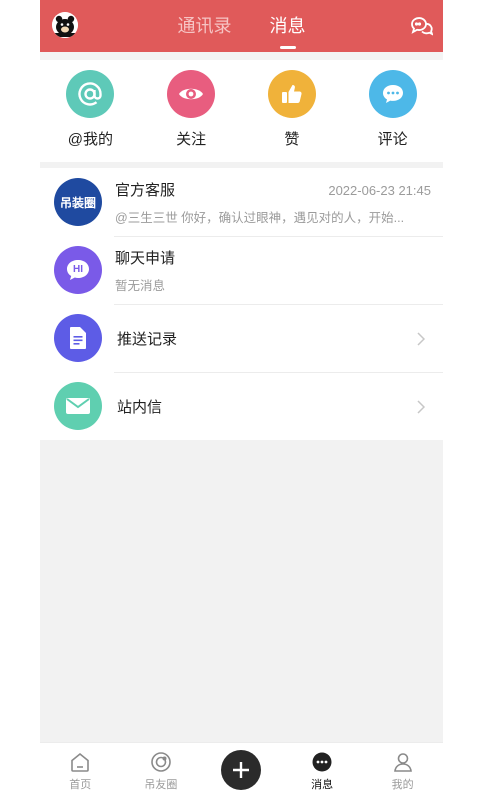 The height and width of the screenshot is (800, 480). What do you see at coordinates (90, 94) in the screenshot?
I see `at-icon` at bounding box center [90, 94].